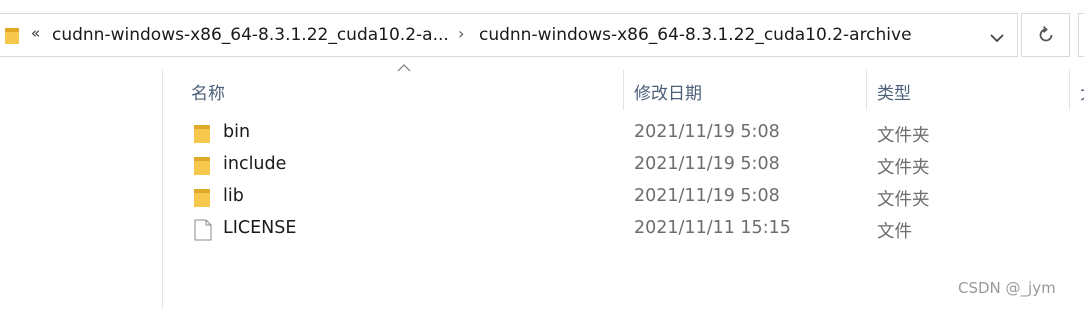  I want to click on search-box, so click(1081, 35).